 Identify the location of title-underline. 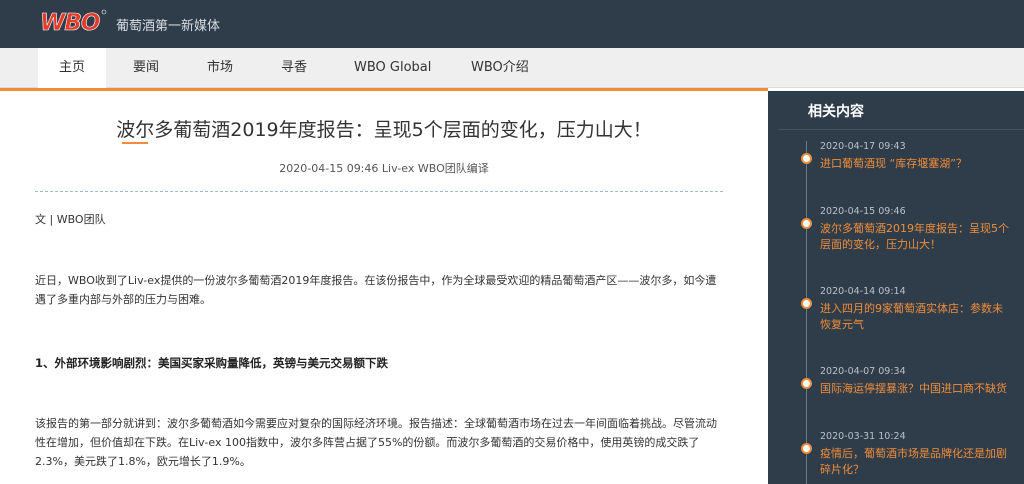
(135, 143).